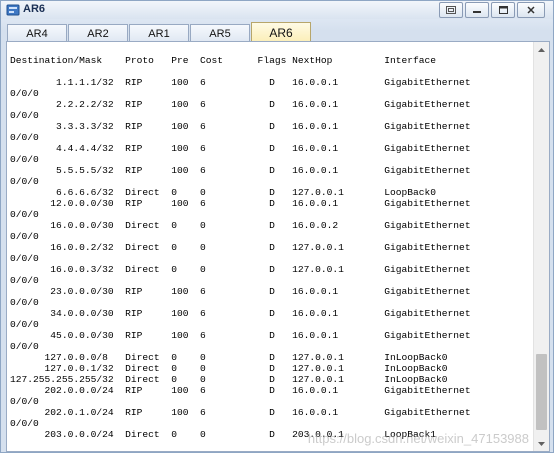 The height and width of the screenshot is (453, 554). I want to click on tab-ar2: AR2, so click(98, 33).